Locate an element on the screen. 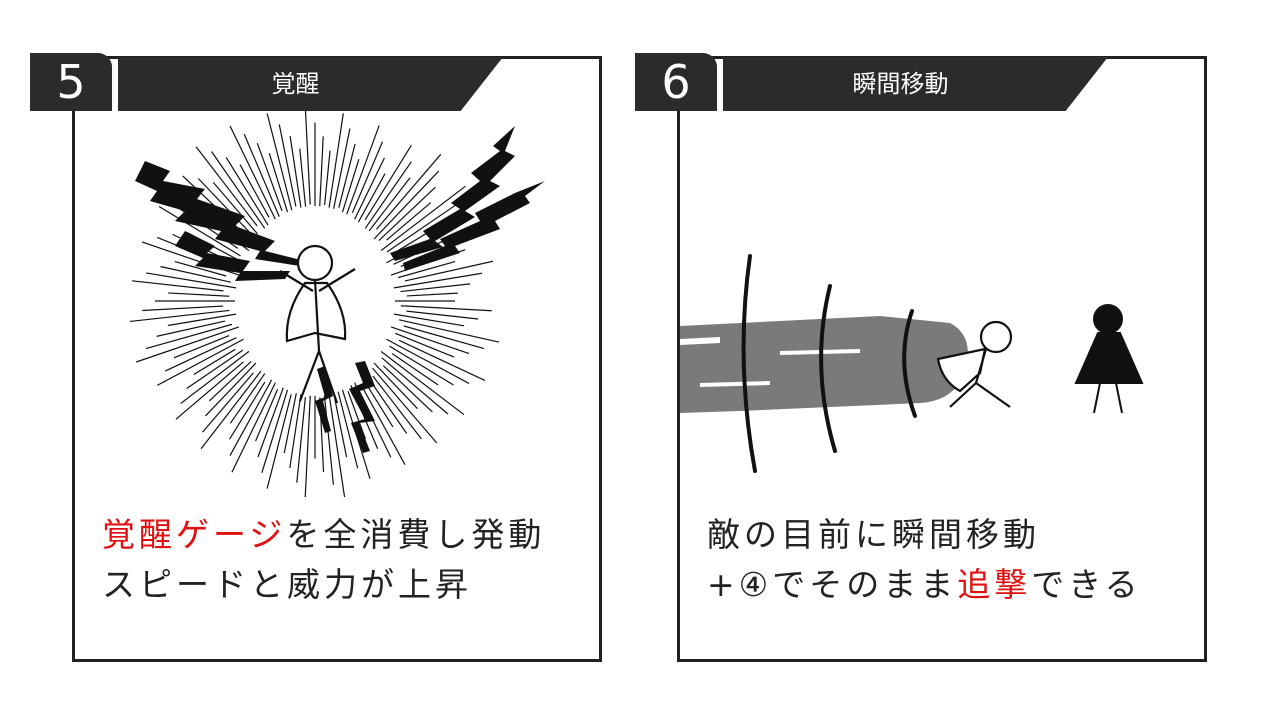 This screenshot has height=720, width=1280. card-title: 覚醒 is located at coordinates (310, 84).